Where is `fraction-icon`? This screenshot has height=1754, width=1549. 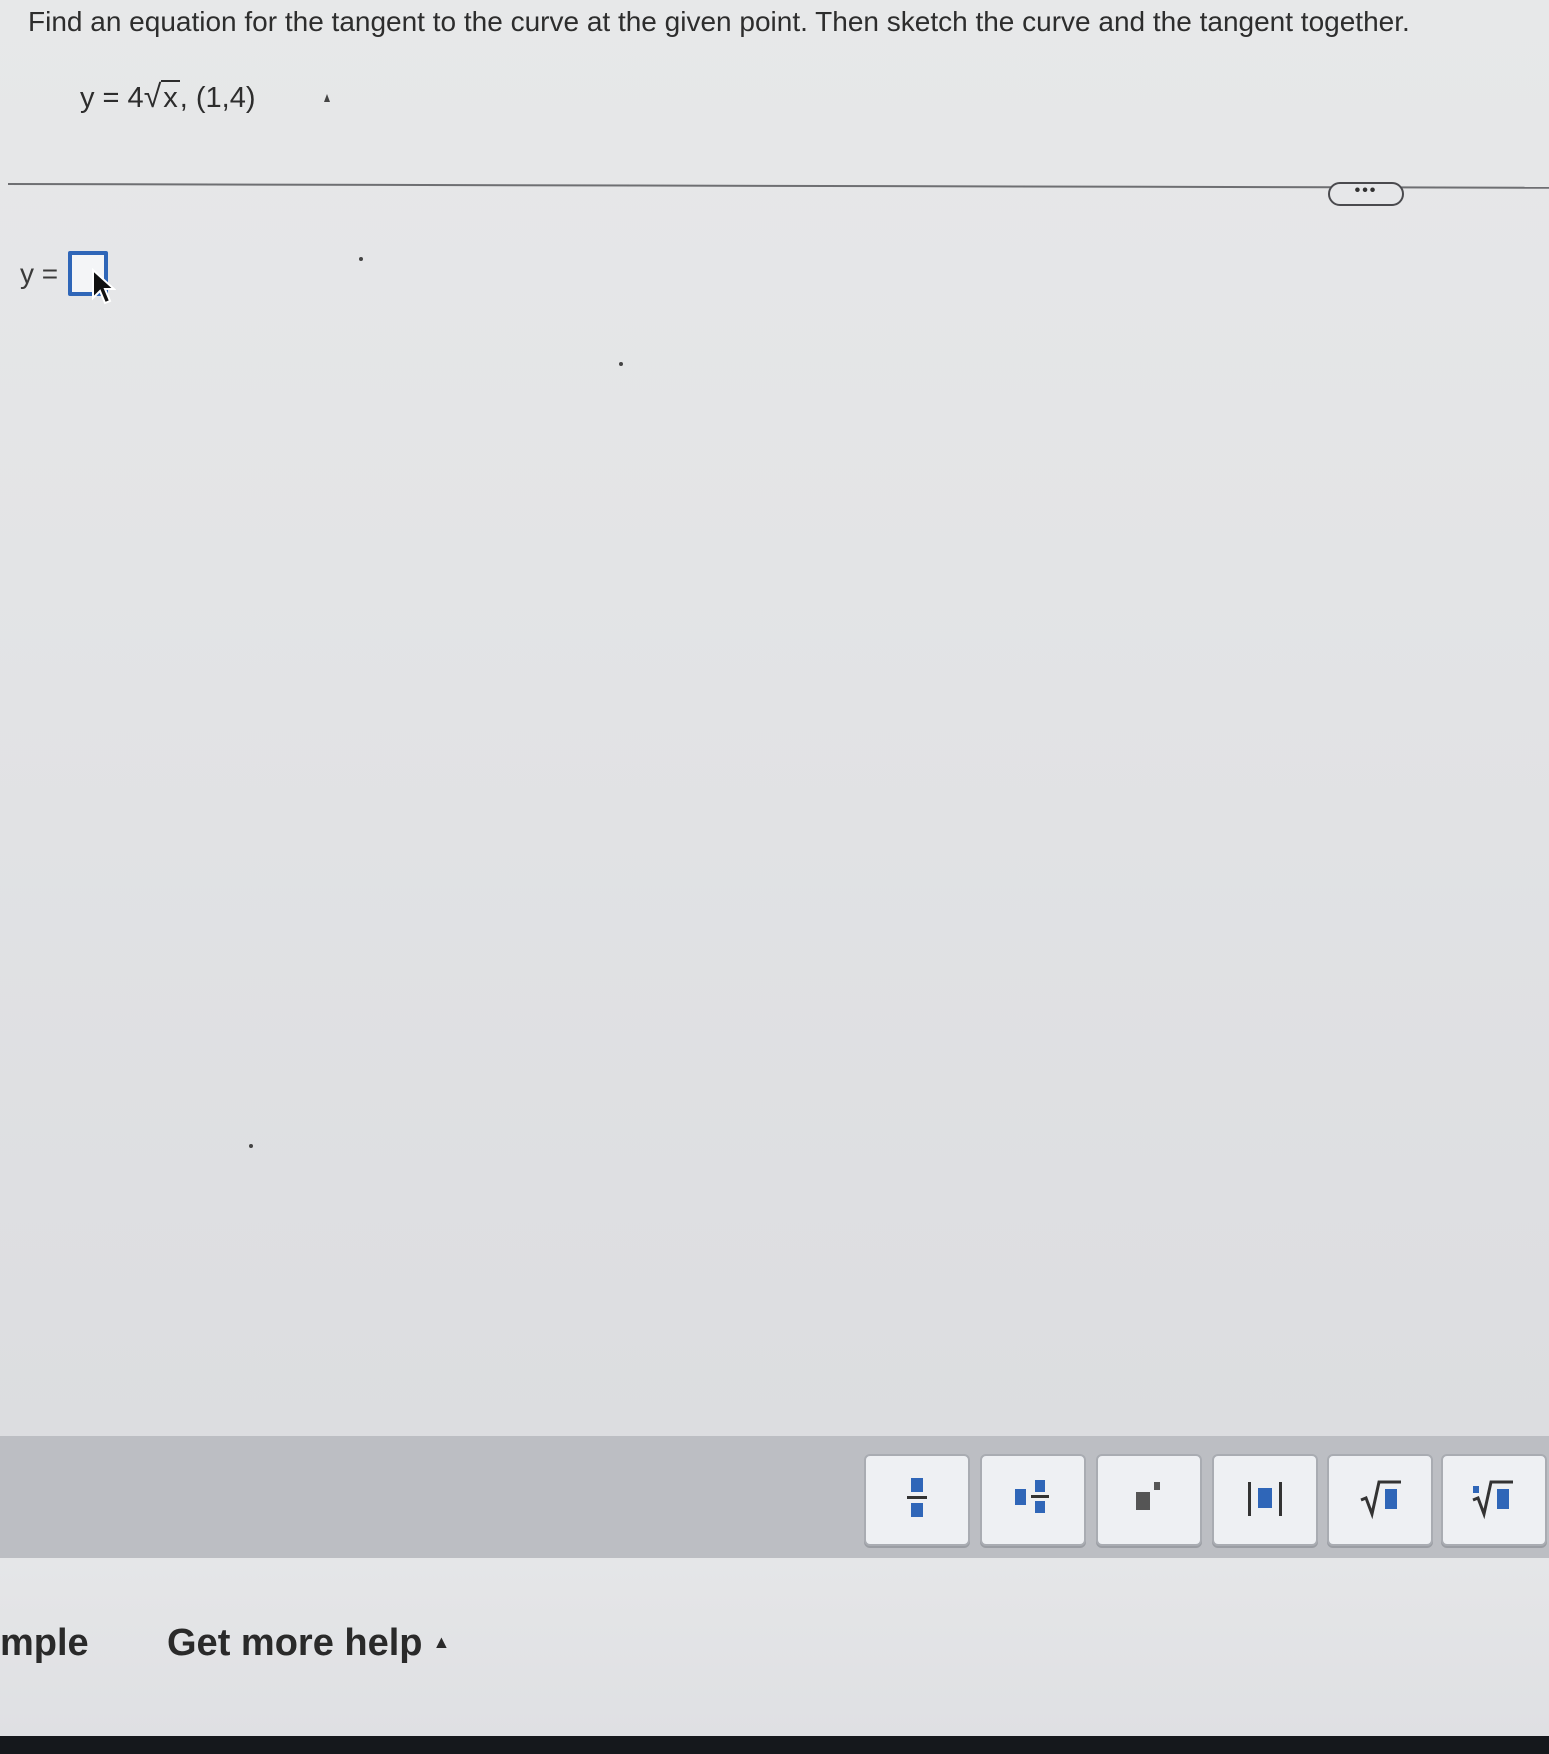
fraction-icon is located at coordinates (917, 1497).